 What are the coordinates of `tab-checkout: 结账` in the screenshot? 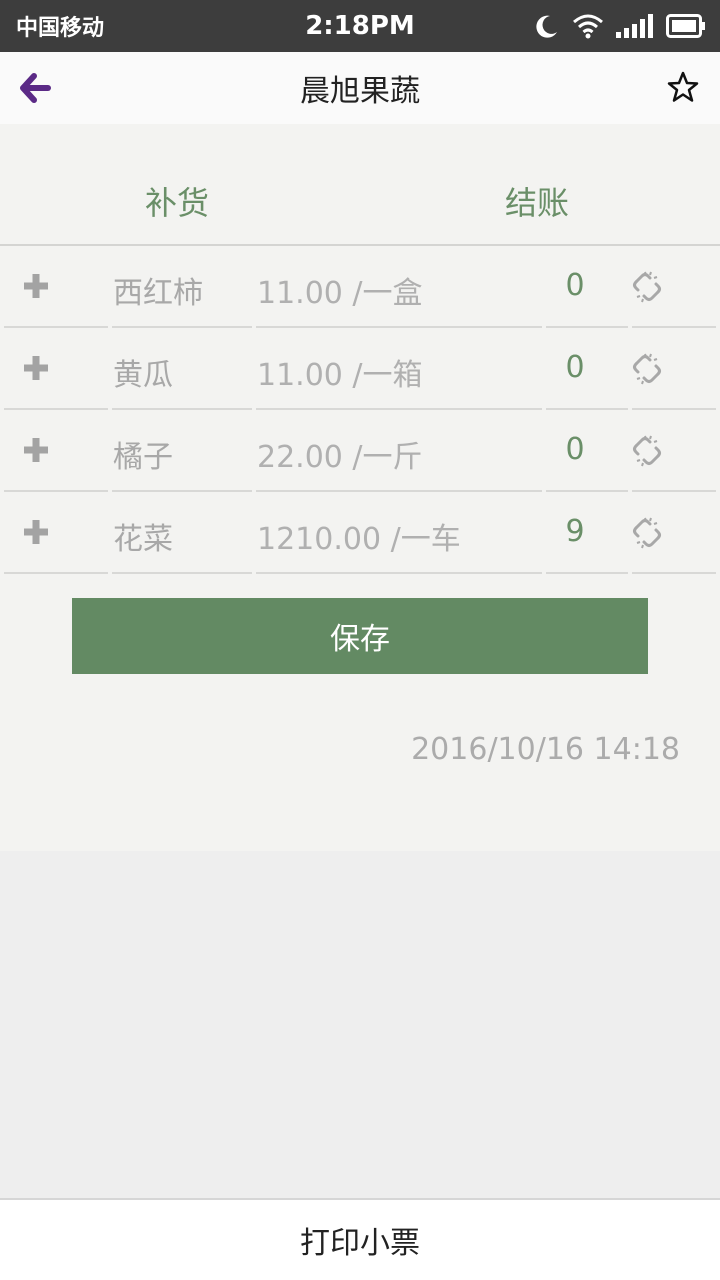 It's located at (537, 201).